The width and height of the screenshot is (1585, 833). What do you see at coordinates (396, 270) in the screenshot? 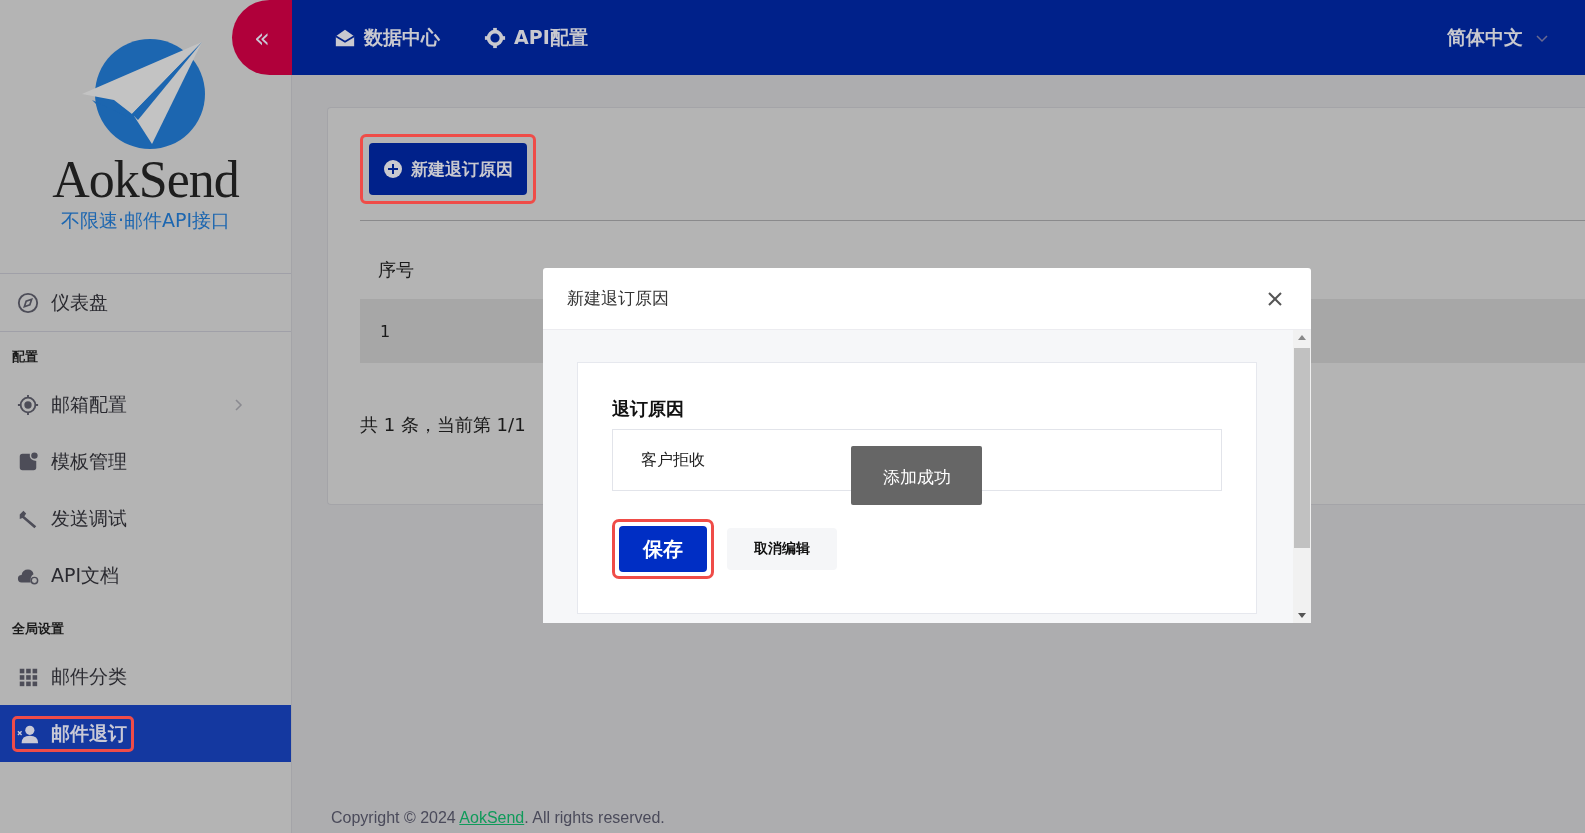
I see `column-header: 序号` at bounding box center [396, 270].